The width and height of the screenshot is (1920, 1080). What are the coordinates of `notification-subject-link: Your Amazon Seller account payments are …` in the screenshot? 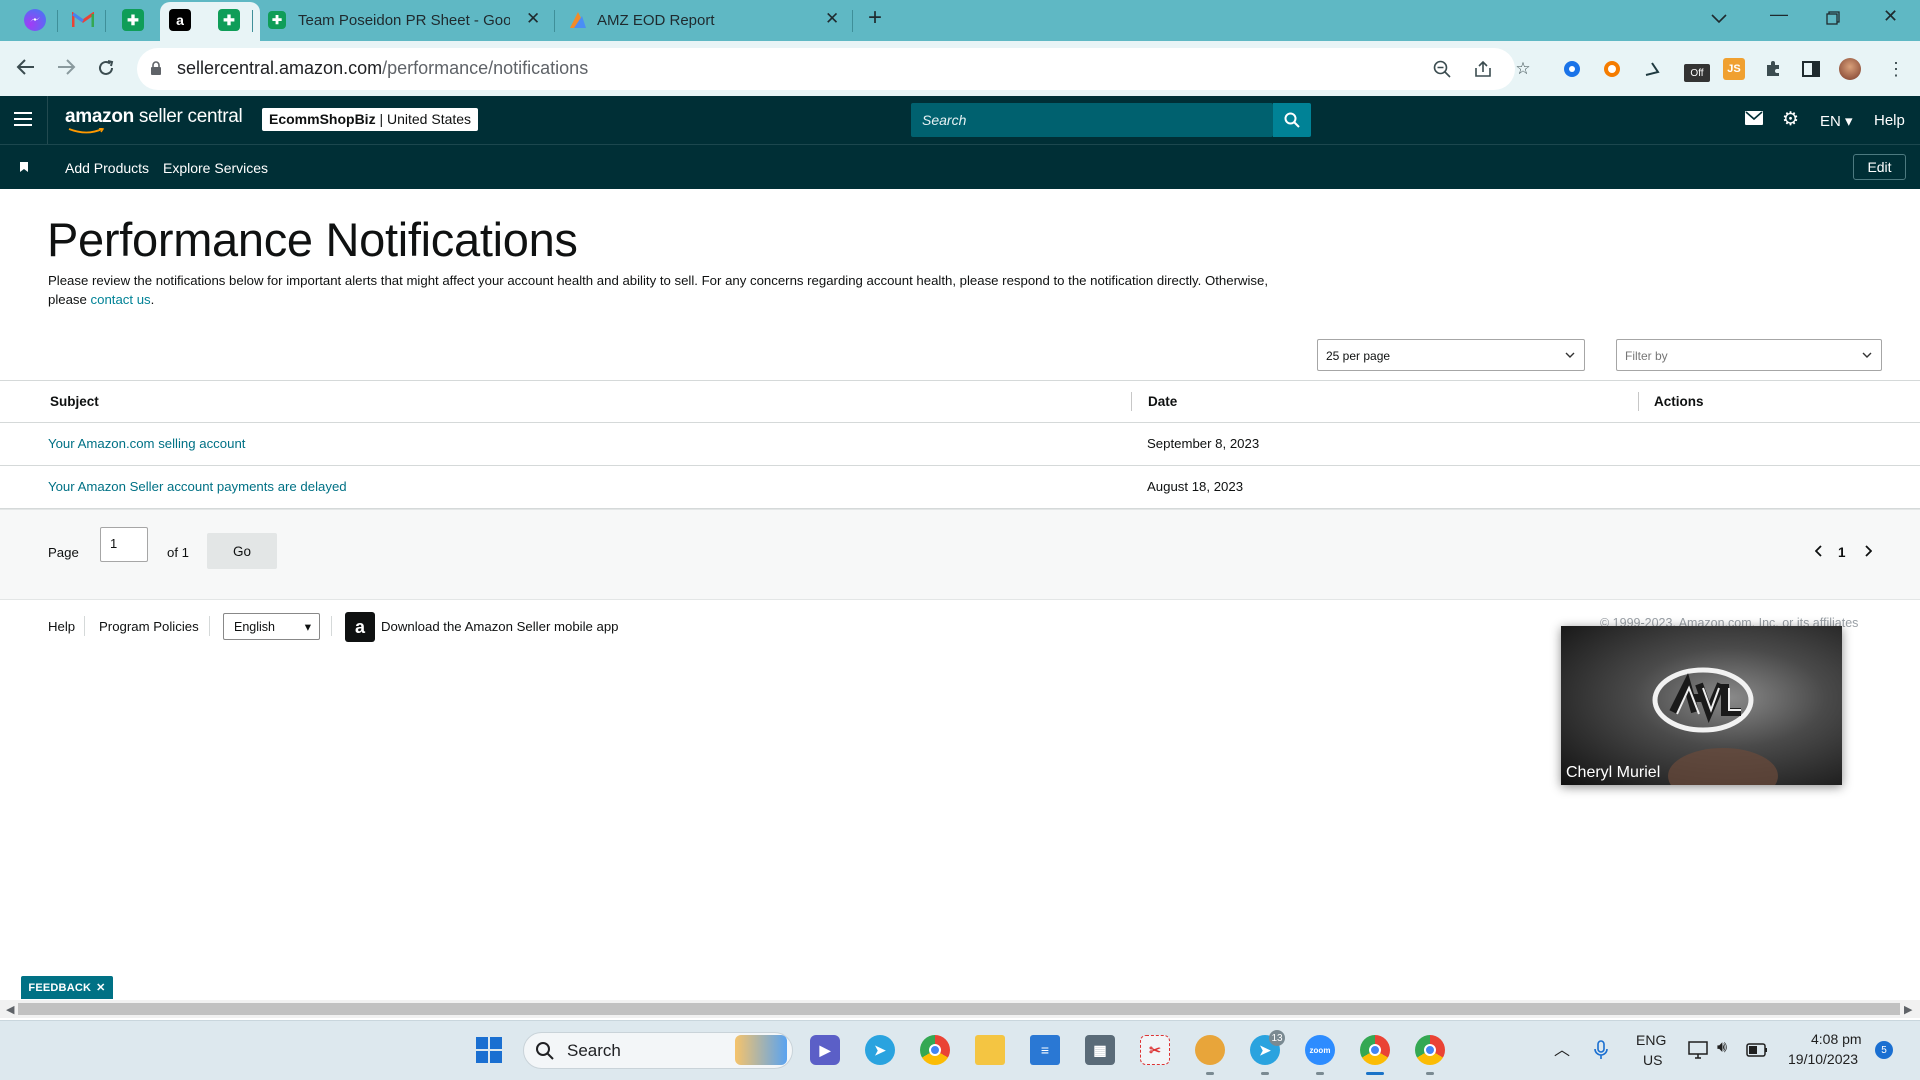 It's located at (197, 486).